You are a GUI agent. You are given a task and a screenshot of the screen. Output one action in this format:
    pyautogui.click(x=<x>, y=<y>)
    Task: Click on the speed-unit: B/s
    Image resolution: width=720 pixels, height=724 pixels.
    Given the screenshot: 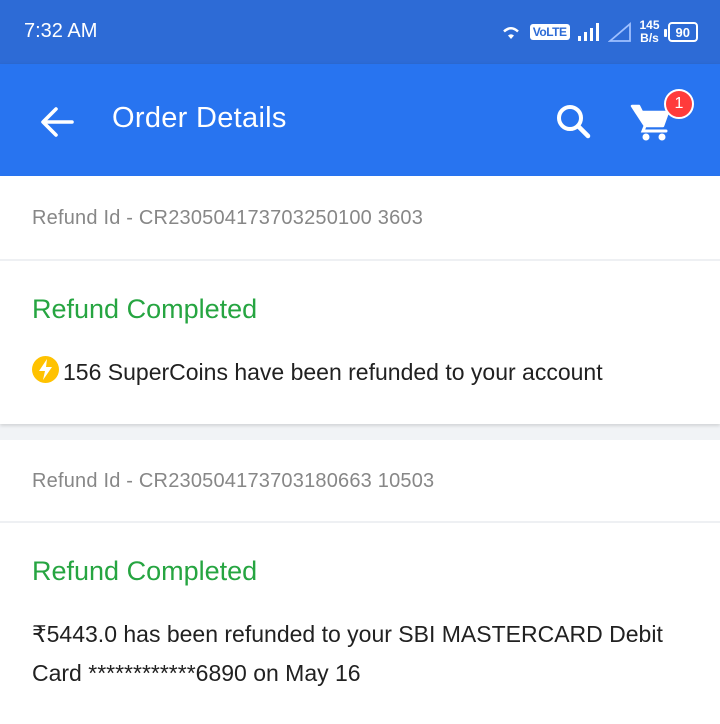 What is the action you would take?
    pyautogui.click(x=649, y=38)
    